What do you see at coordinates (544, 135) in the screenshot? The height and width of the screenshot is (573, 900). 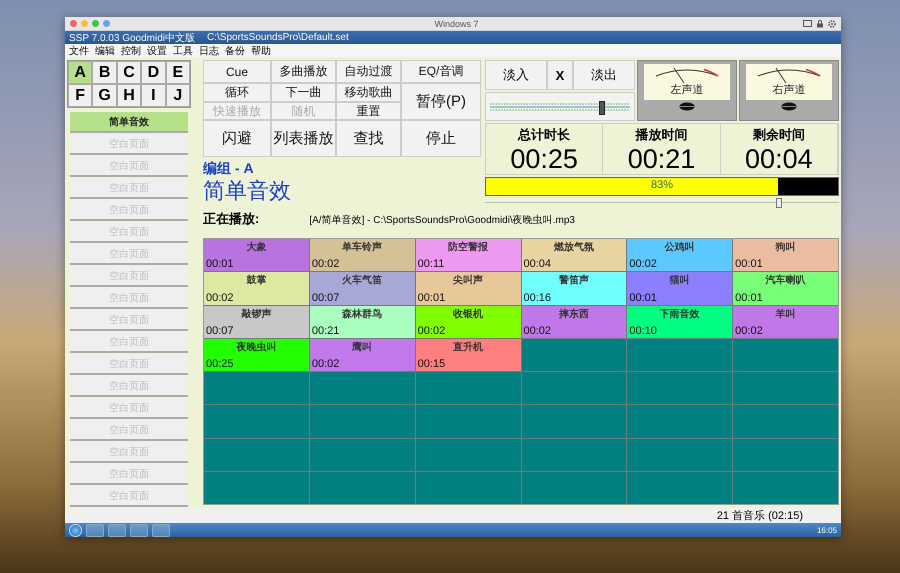 I see `time-label: 总计时长` at bounding box center [544, 135].